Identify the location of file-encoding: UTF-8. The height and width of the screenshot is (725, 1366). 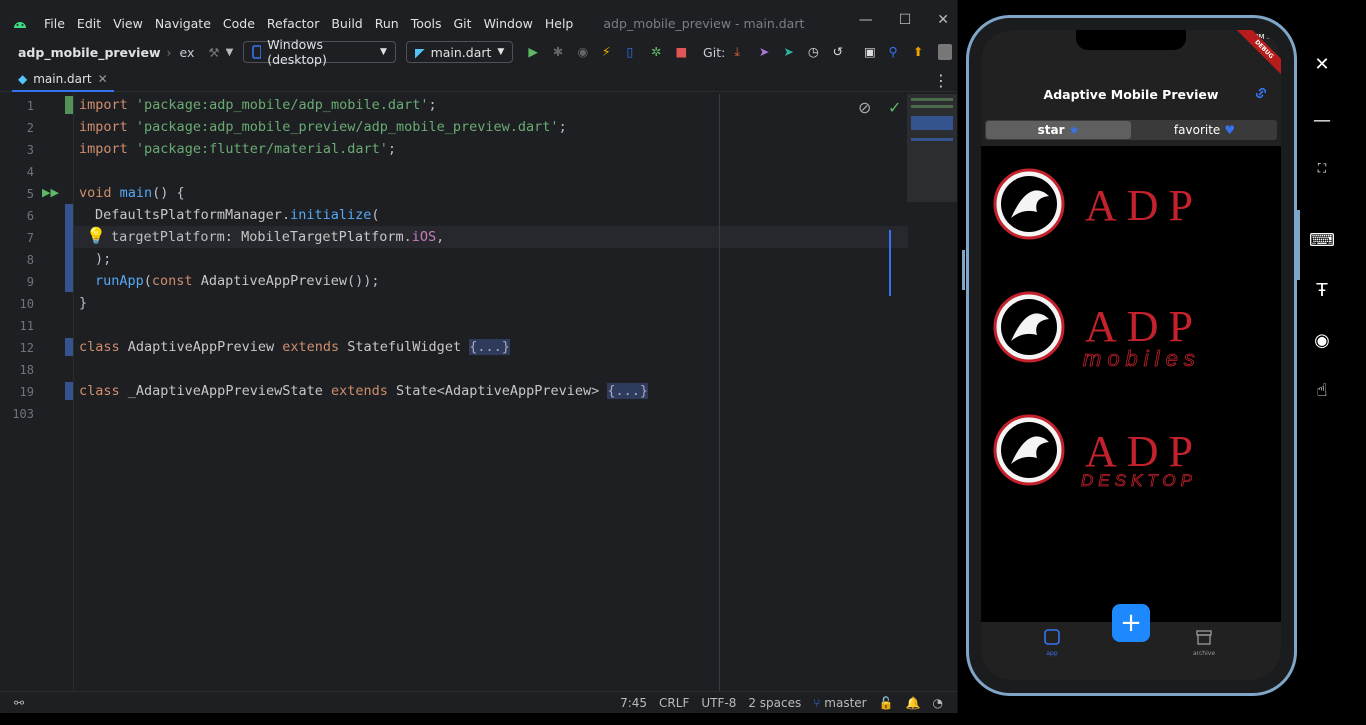
(718, 703).